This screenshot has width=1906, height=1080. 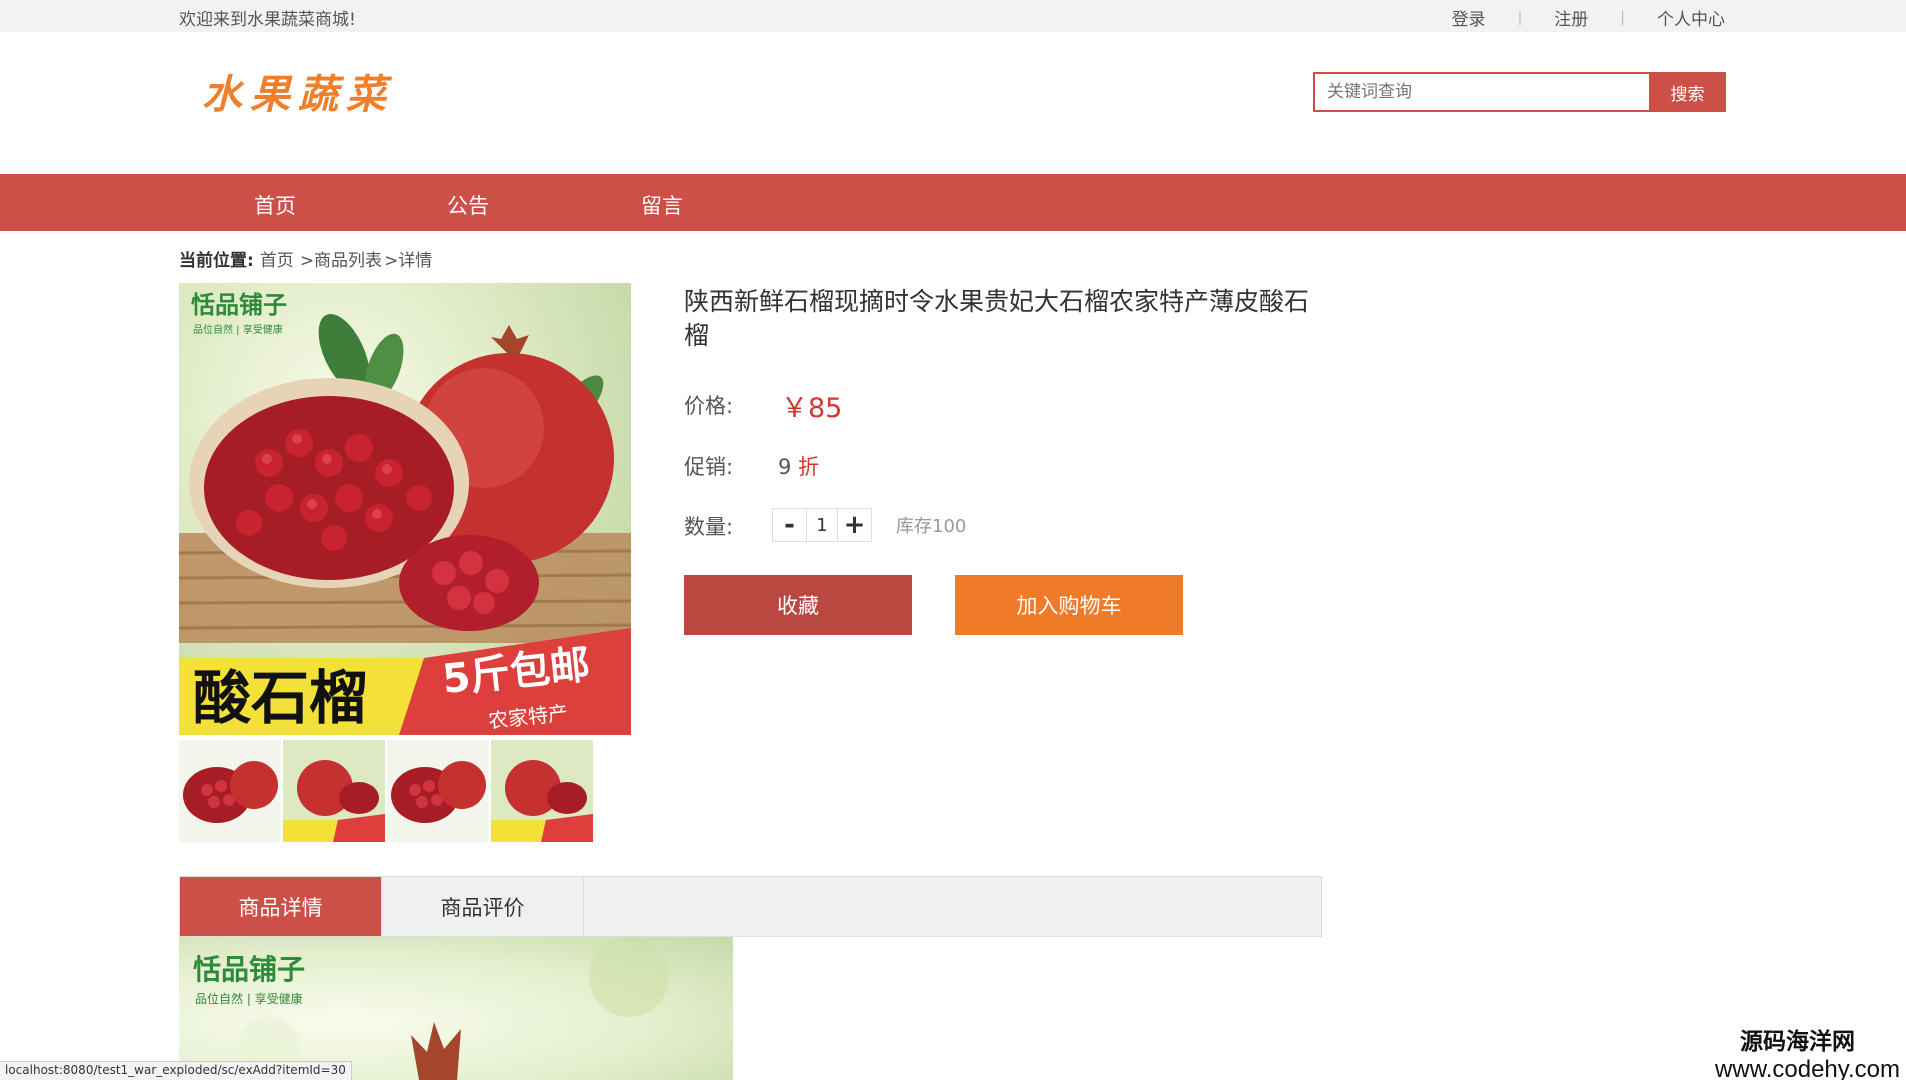 I want to click on watermark-line2: www.codehy.com, so click(x=1807, y=1068).